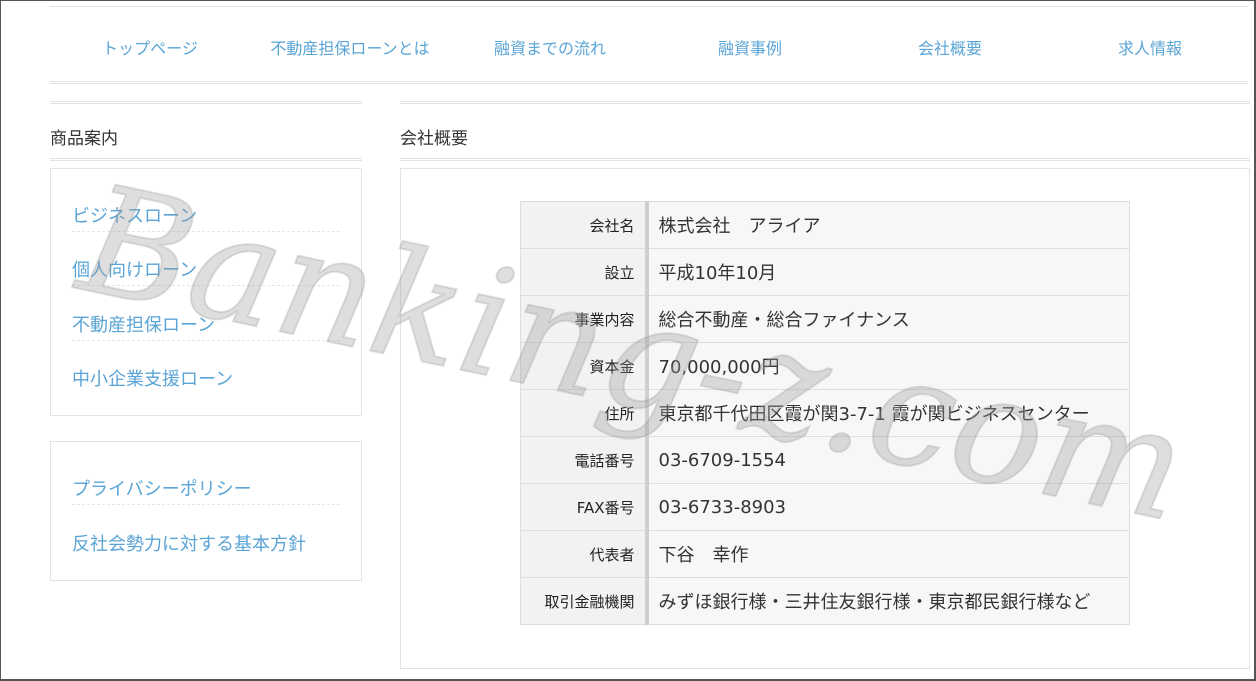 The height and width of the screenshot is (681, 1256). I want to click on table-row: 事業内容 総合不動産・総合ファイナンス, so click(825, 319).